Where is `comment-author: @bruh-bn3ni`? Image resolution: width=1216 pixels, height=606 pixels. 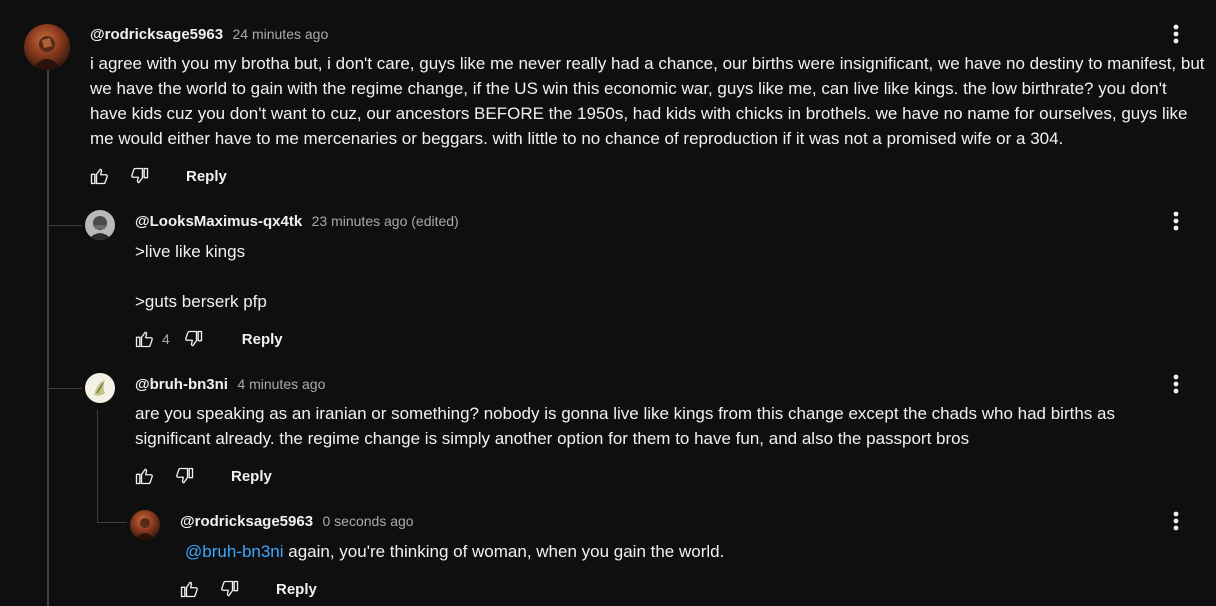 comment-author: @bruh-bn3ni is located at coordinates (181, 384).